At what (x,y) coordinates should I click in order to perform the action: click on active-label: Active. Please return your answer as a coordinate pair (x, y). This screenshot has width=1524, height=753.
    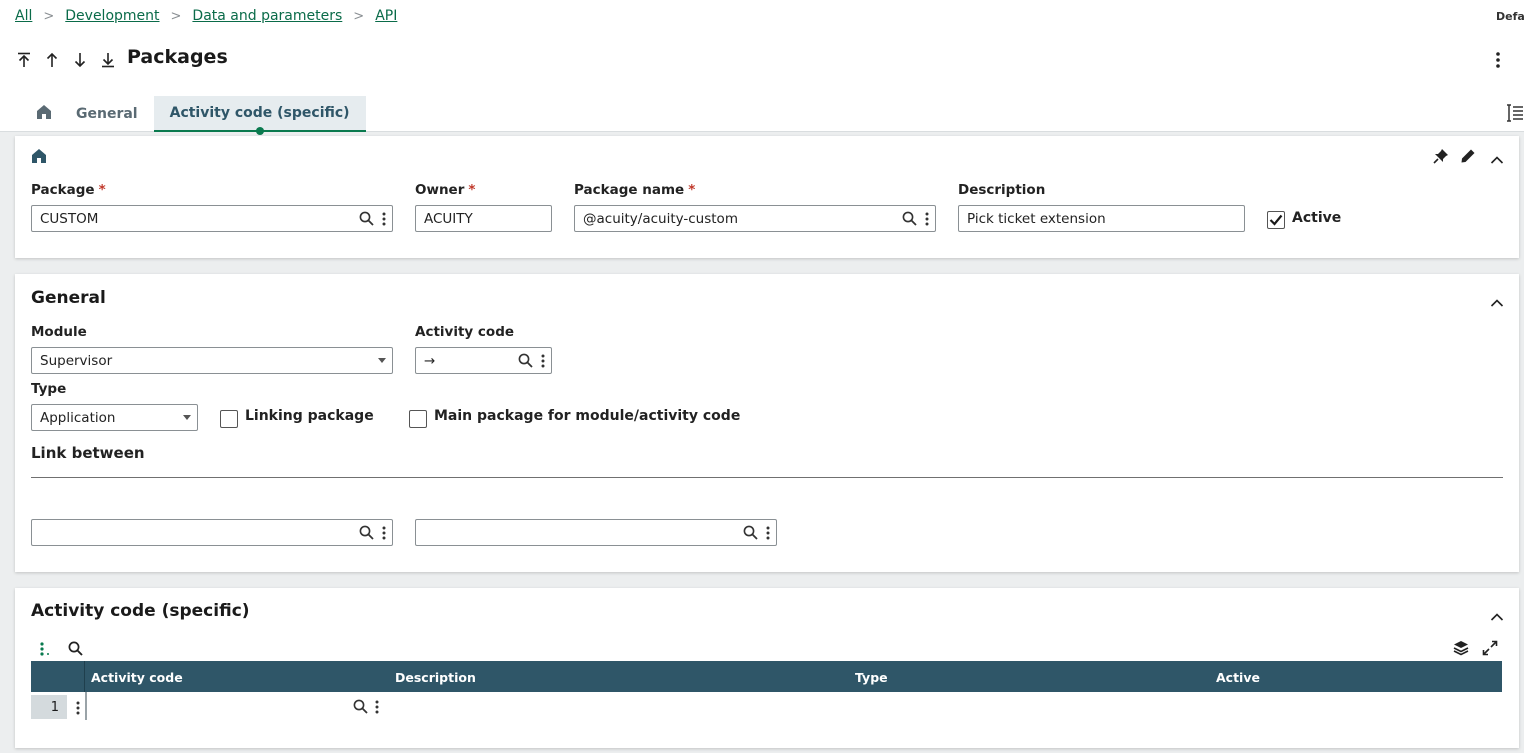
    Looking at the image, I should click on (1317, 218).